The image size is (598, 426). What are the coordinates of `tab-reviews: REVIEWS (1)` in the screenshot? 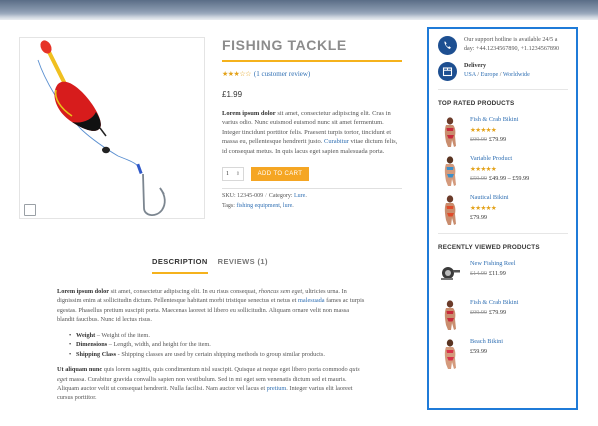 It's located at (243, 265).